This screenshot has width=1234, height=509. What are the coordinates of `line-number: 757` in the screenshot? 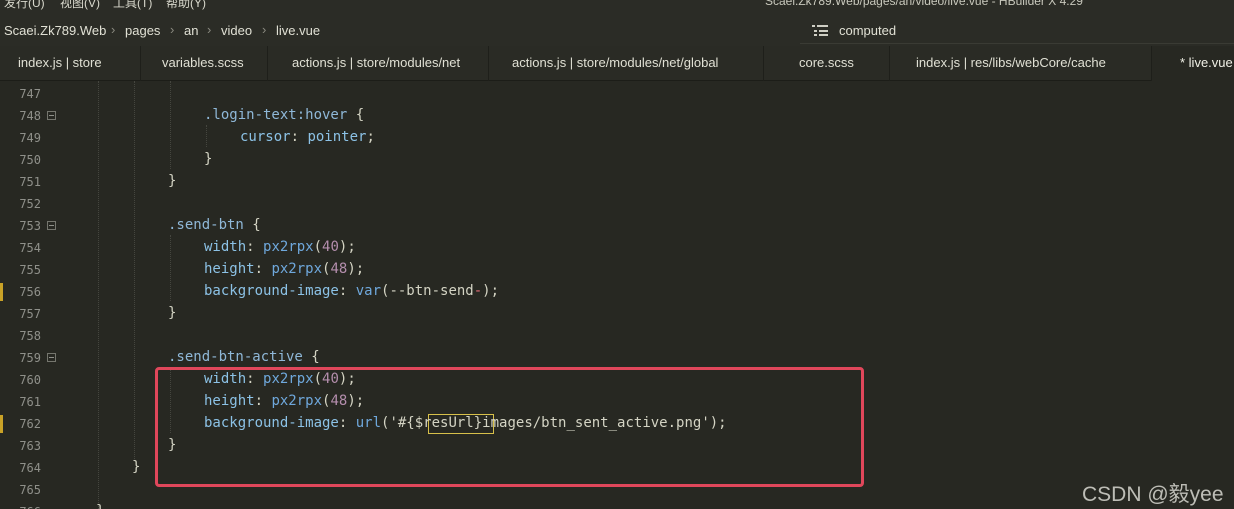 It's located at (30, 314).